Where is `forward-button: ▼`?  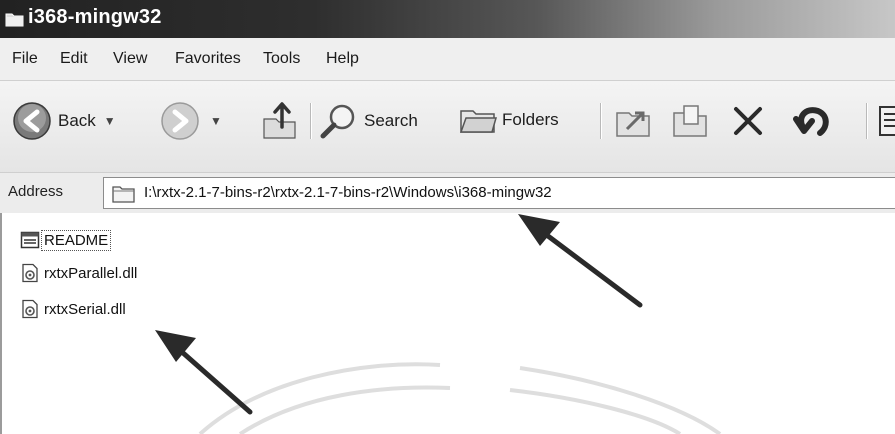 forward-button: ▼ is located at coordinates (191, 121).